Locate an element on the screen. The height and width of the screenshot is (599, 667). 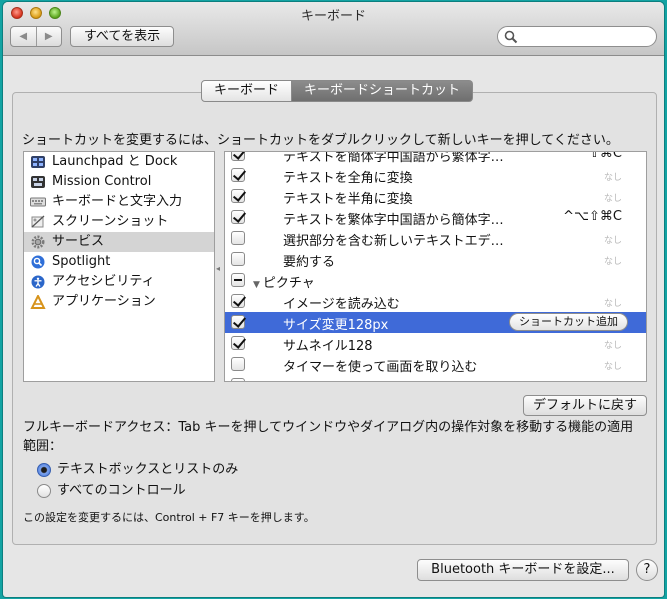
control-f7-note: この設定を変更するには、Control + F7 キーを押します。 is located at coordinates (169, 517).